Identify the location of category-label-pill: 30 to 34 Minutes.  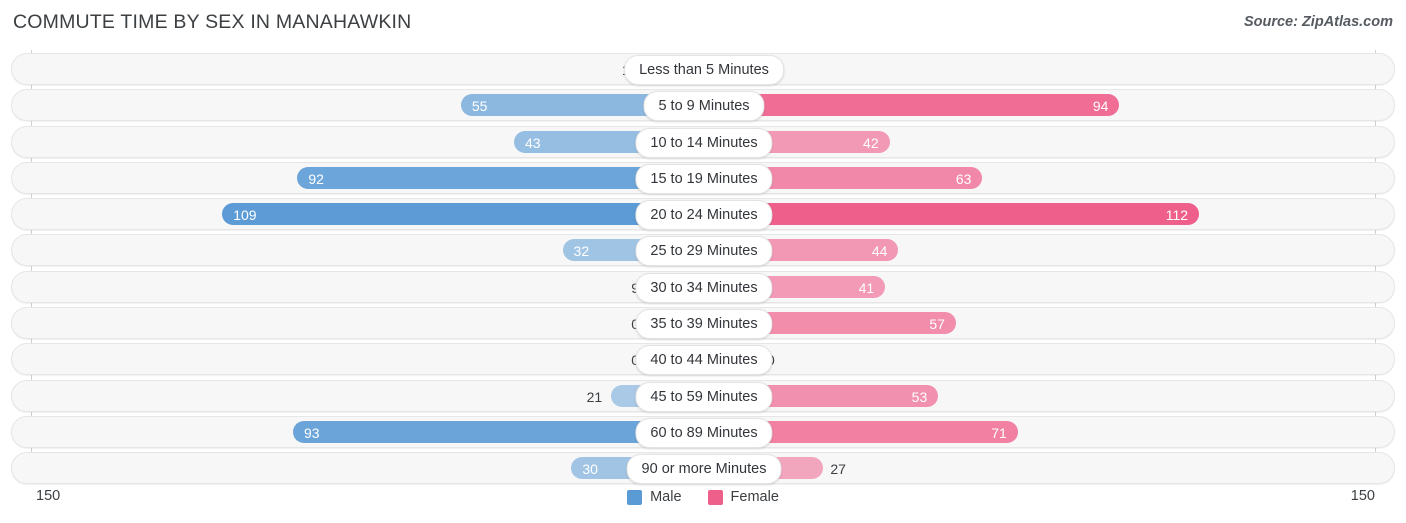
(704, 287).